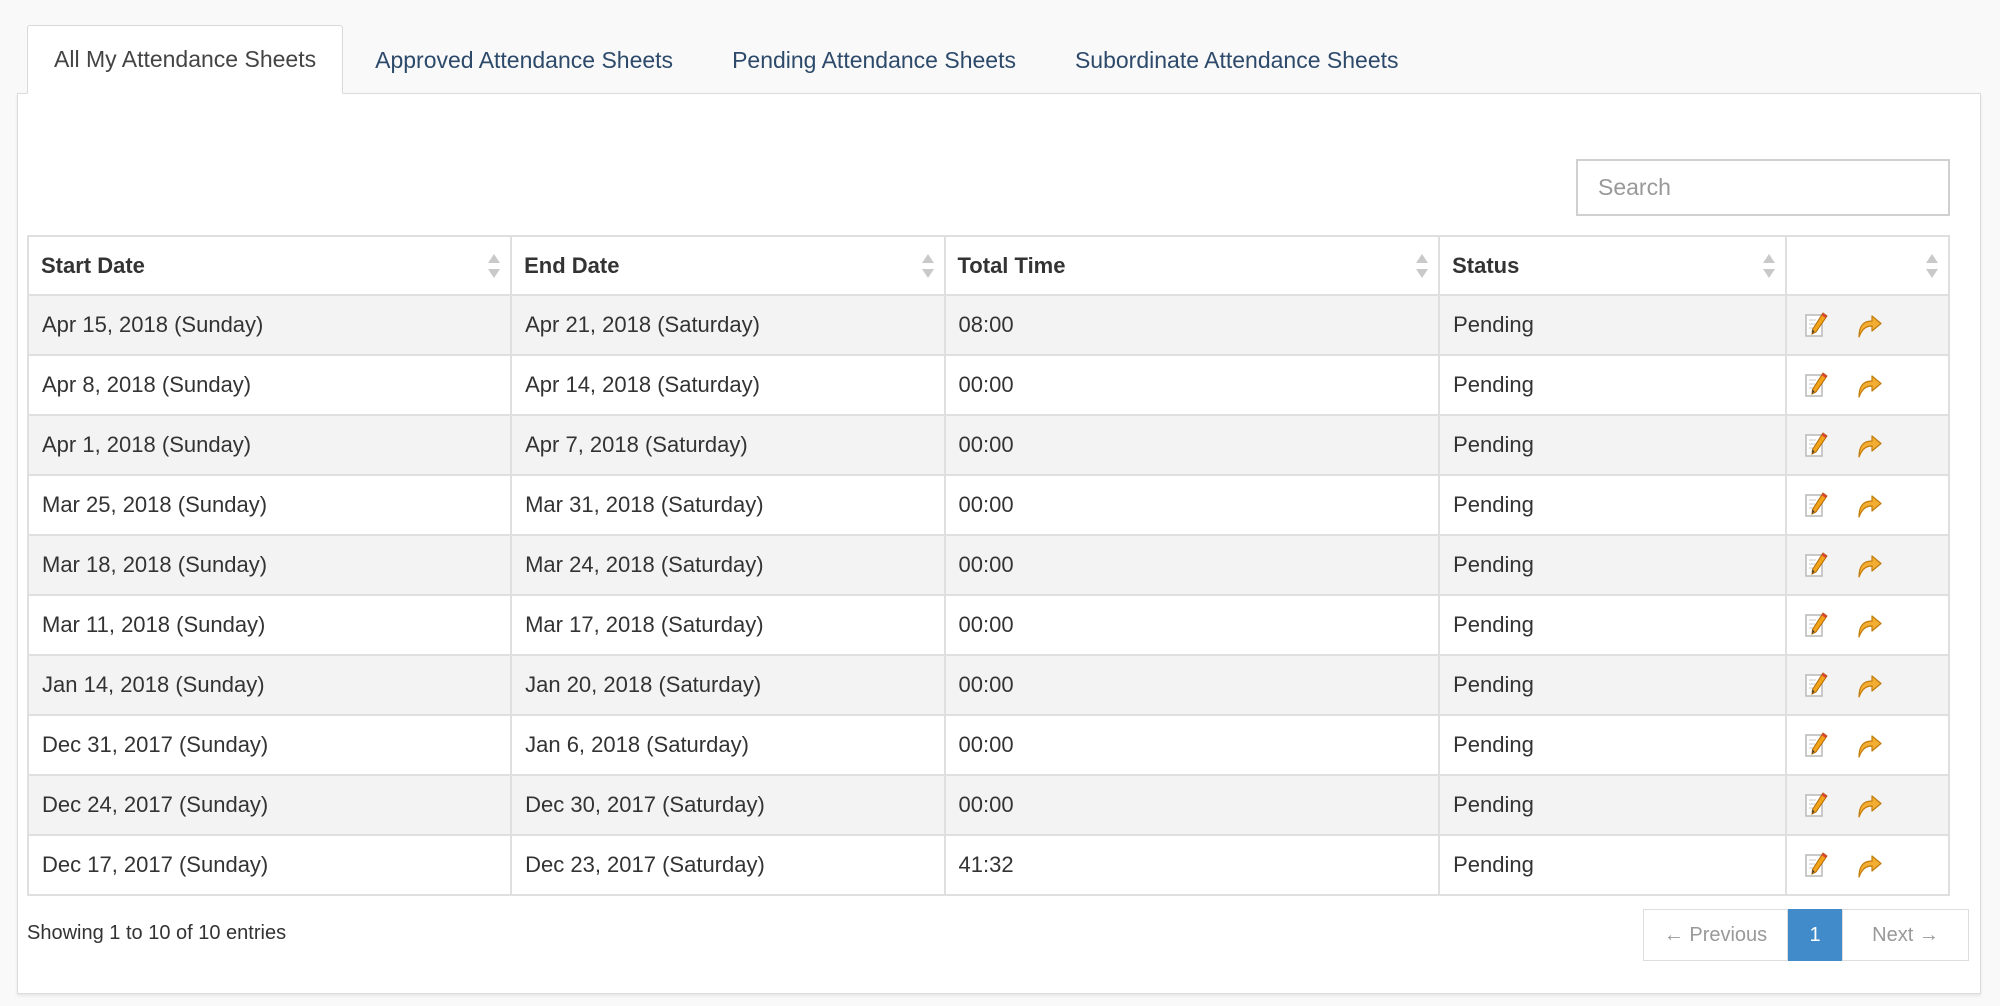 This screenshot has height=1006, width=2000. Describe the element at coordinates (1815, 935) in the screenshot. I see `page-1-button: 1` at that location.